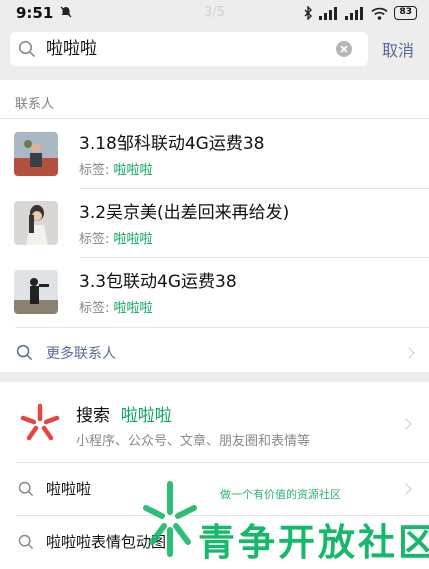 Image resolution: width=429 pixels, height=569 pixels. I want to click on cancel-button: 取消, so click(398, 49).